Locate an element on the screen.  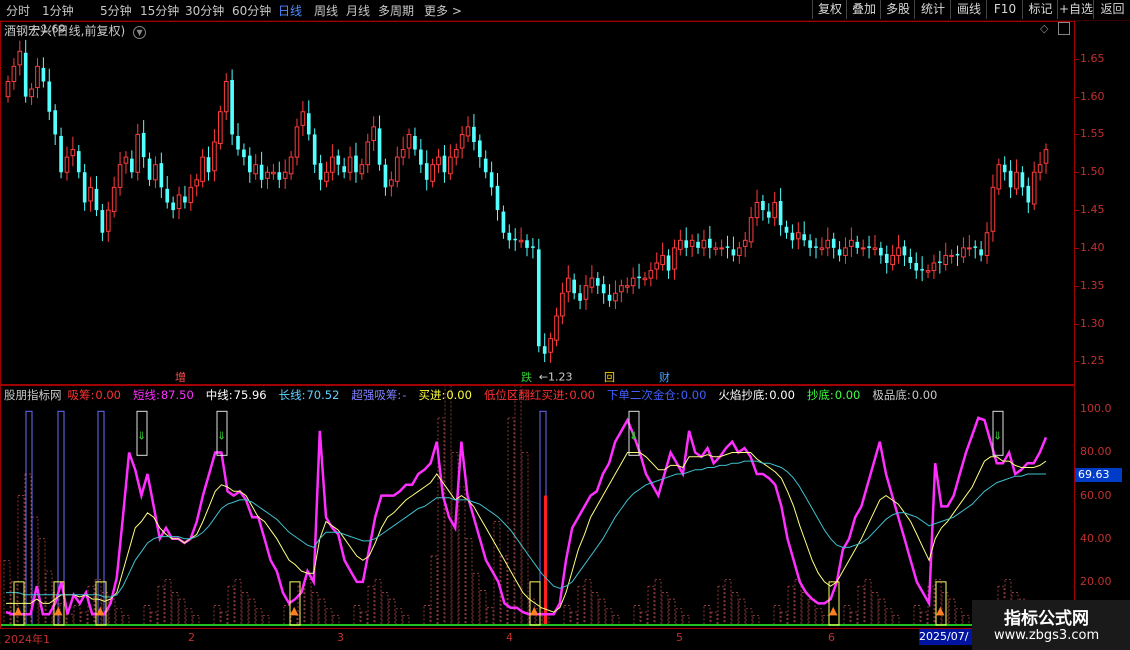
indicator-tick-1: 80.00 is located at coordinates (1096, 452).